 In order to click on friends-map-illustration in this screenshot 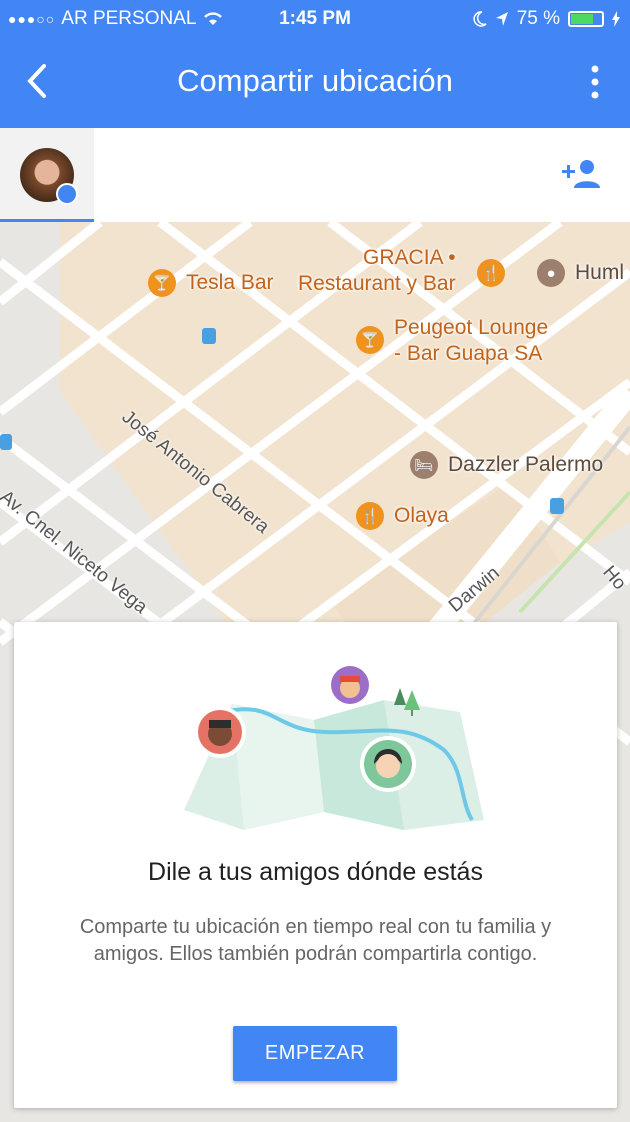, I will do `click(334, 746)`.